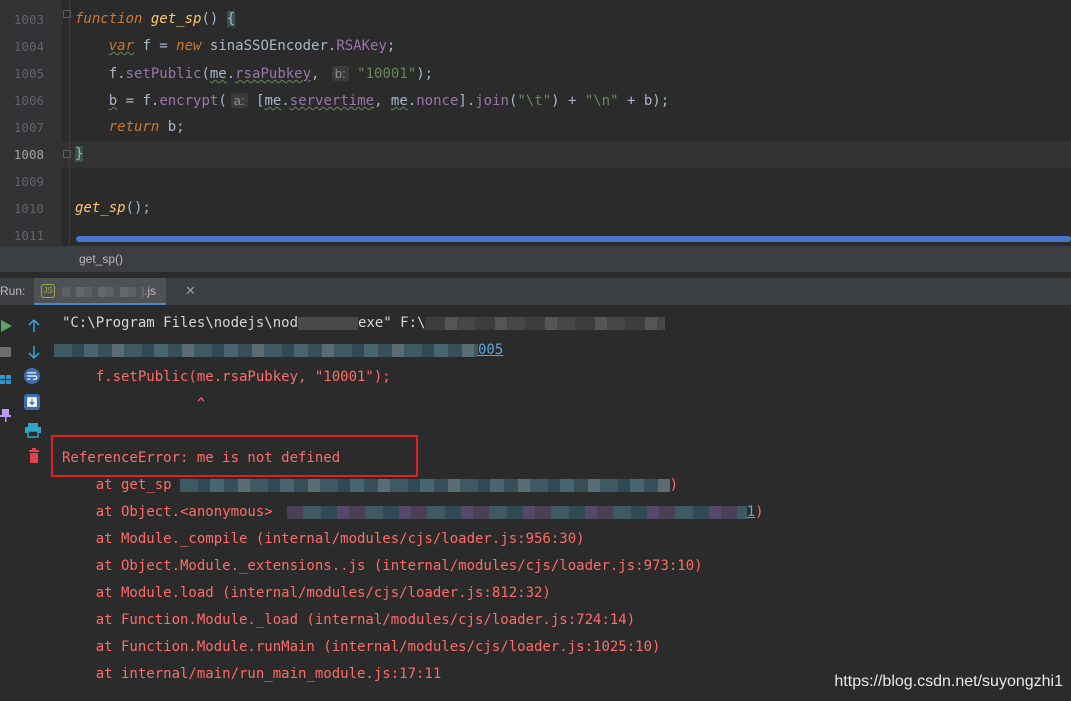  Describe the element at coordinates (751, 512) in the screenshot. I see `stack-link: 1` at that location.